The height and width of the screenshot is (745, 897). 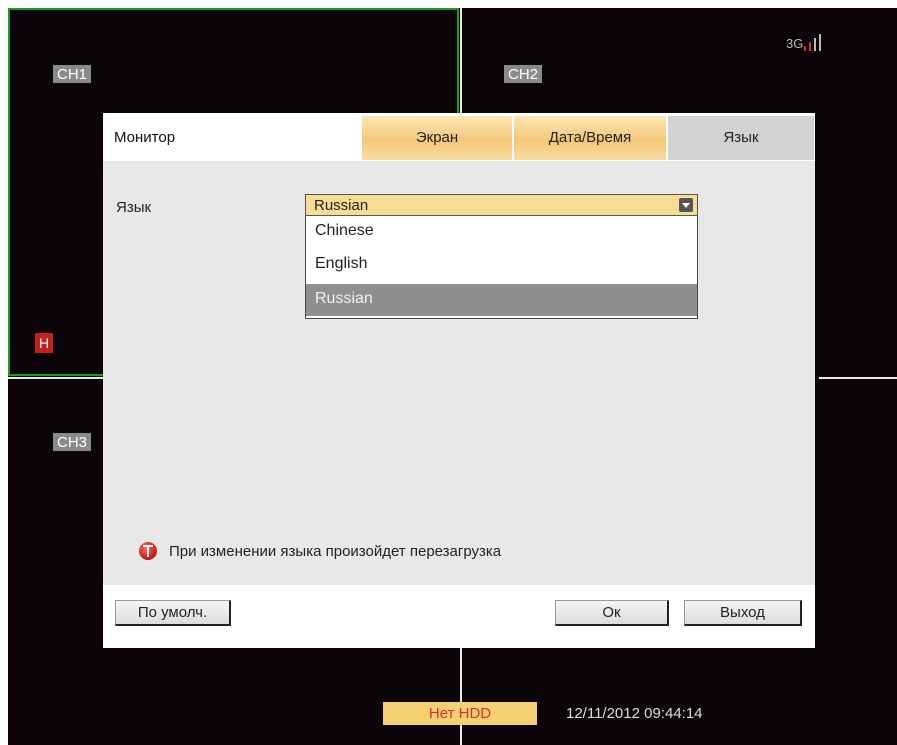 What do you see at coordinates (634, 713) in the screenshot?
I see `datetime-display: 12/11/2012 09:44:14` at bounding box center [634, 713].